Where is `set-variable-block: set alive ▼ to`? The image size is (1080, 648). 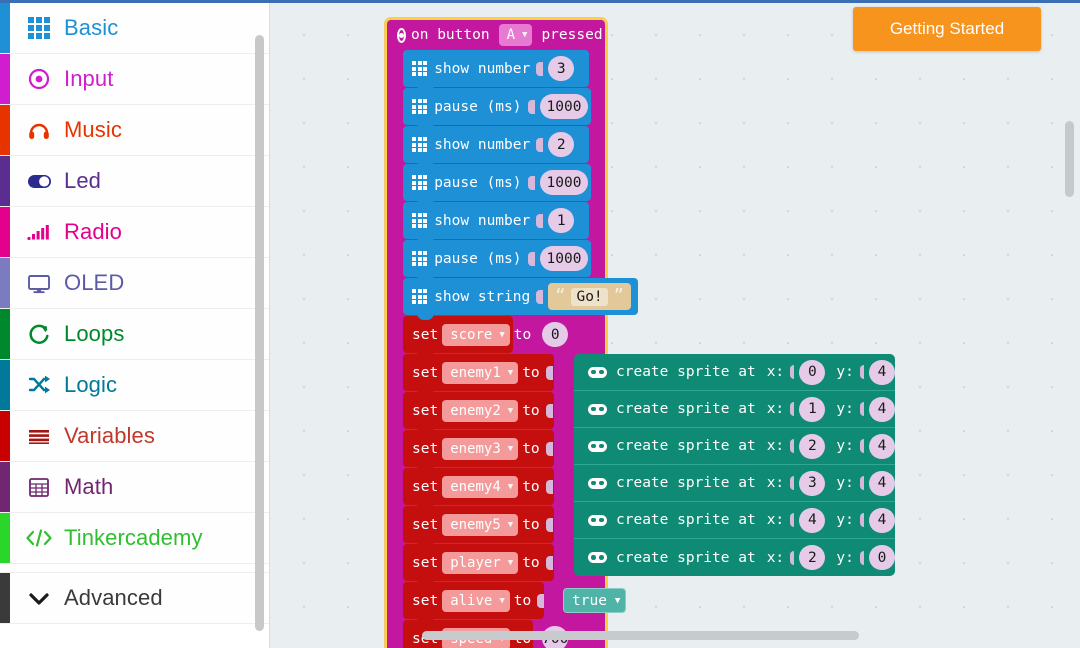 set-variable-block: set alive ▼ to is located at coordinates (474, 603).